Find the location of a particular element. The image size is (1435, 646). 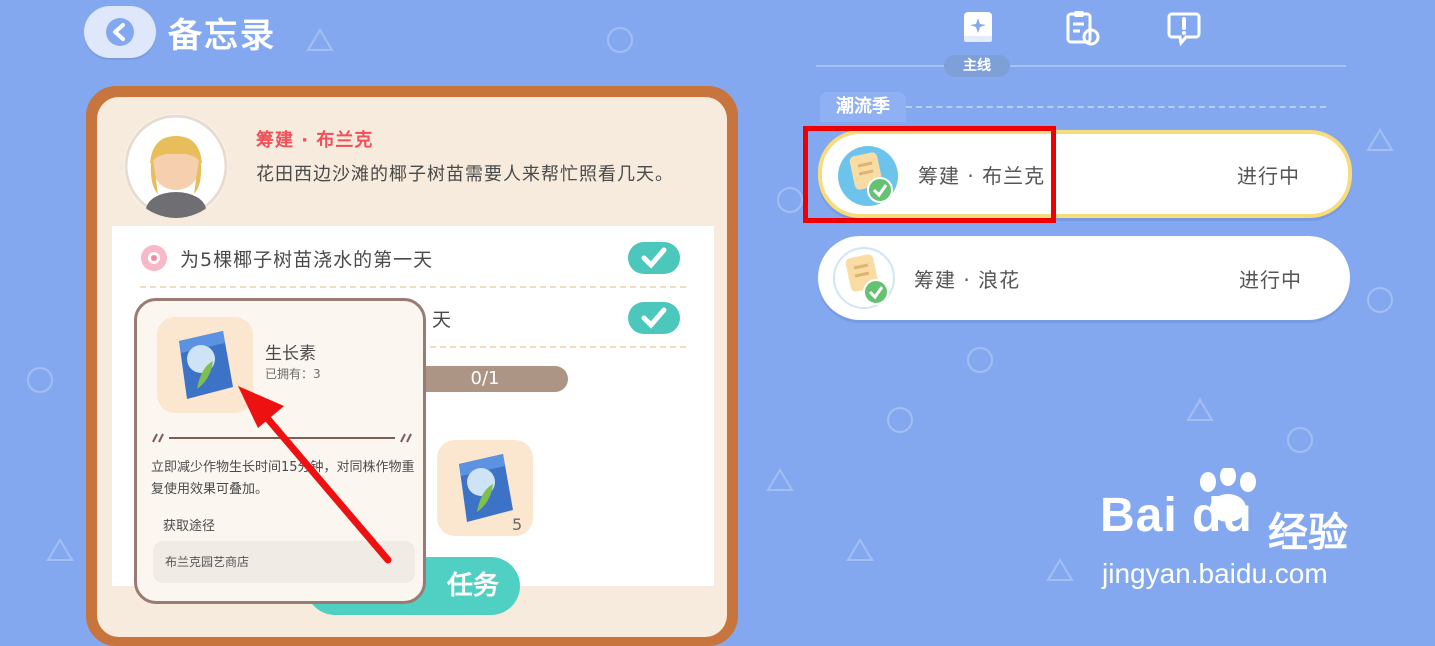

watermark-cn: 经验 is located at coordinates (1308, 533).